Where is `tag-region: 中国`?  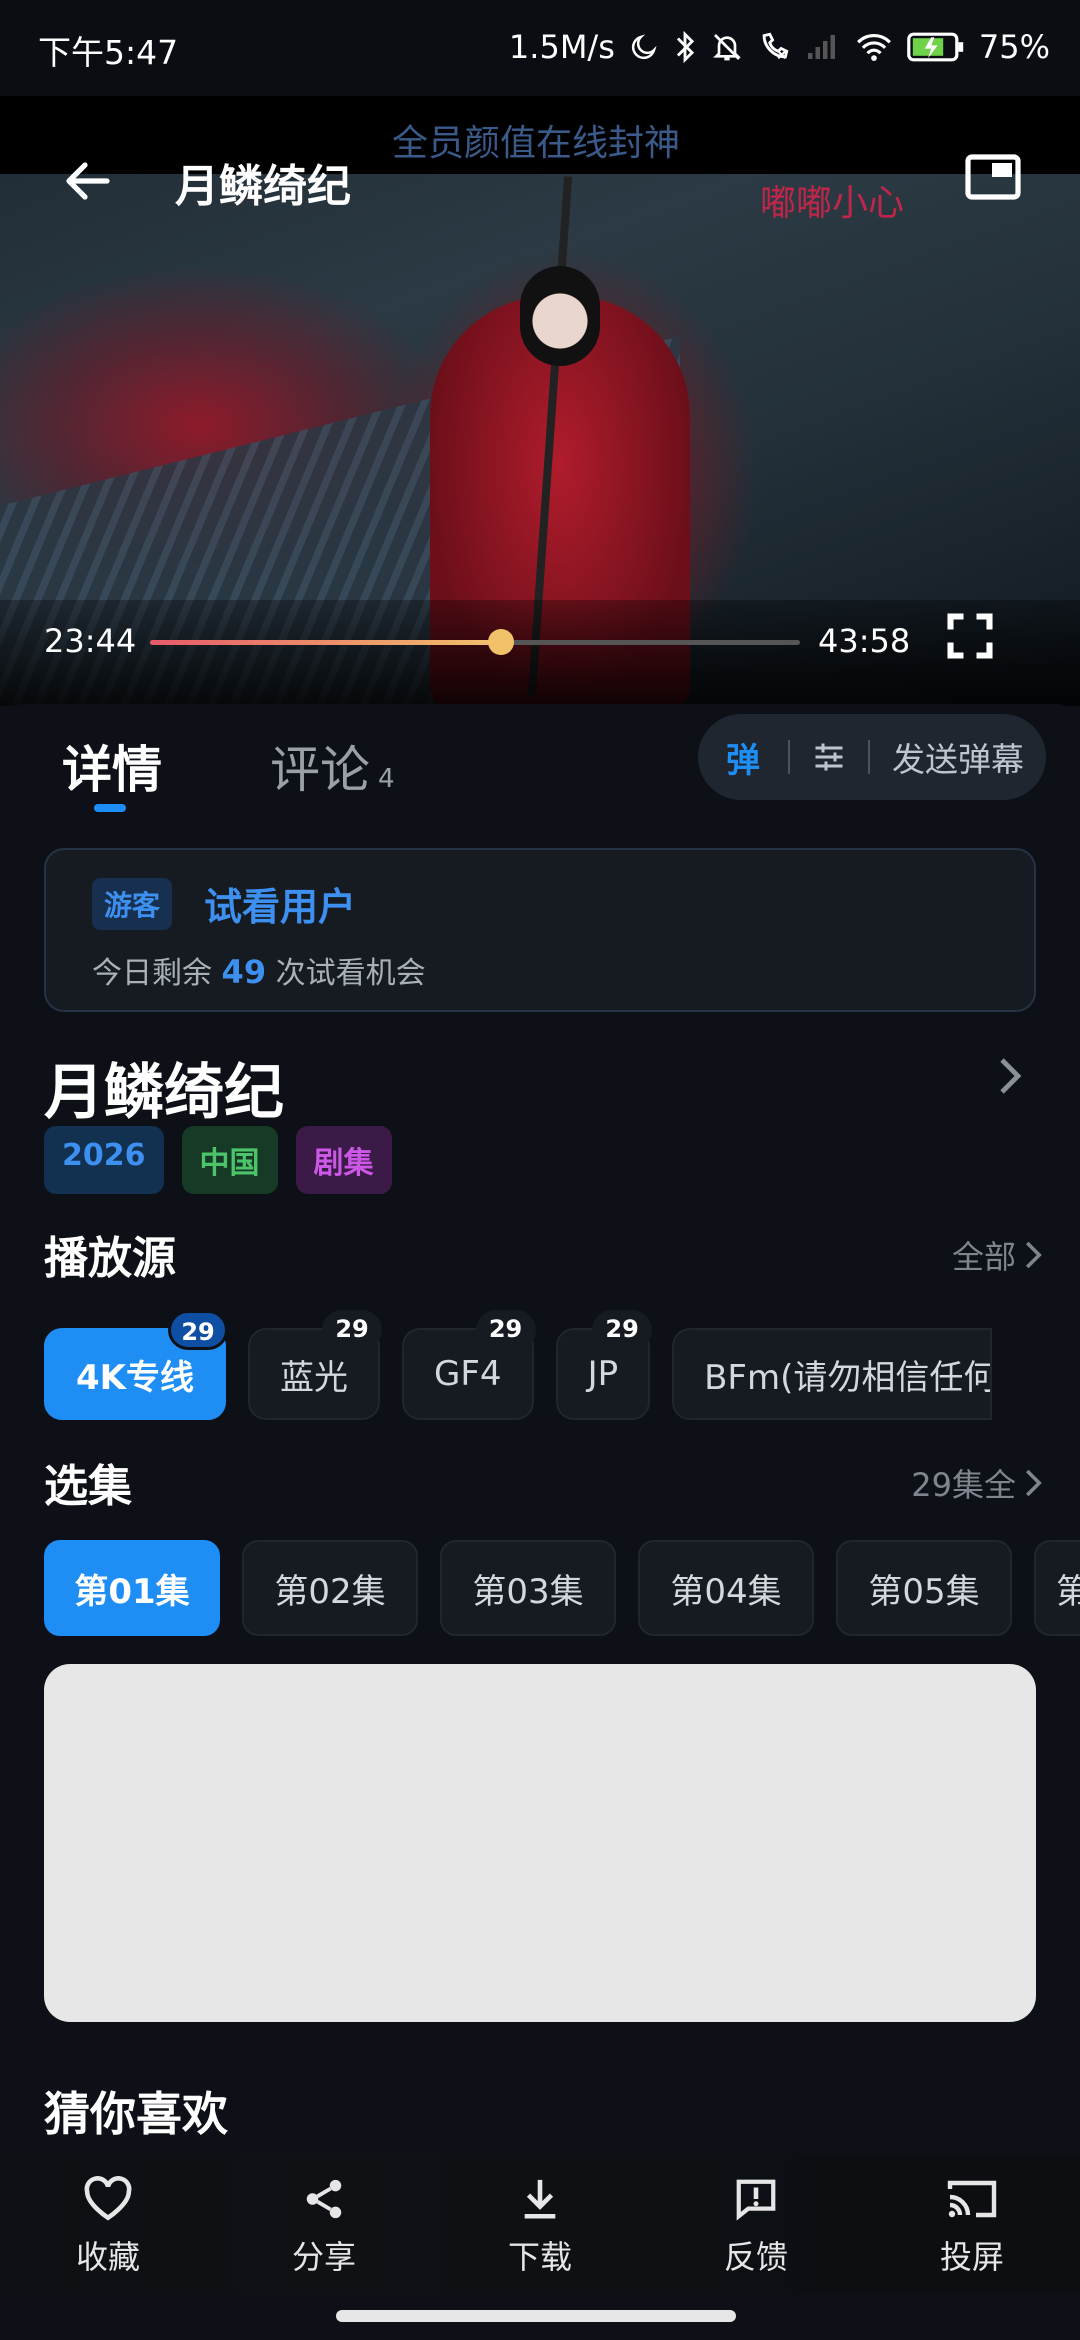
tag-region: 中国 is located at coordinates (229, 1160).